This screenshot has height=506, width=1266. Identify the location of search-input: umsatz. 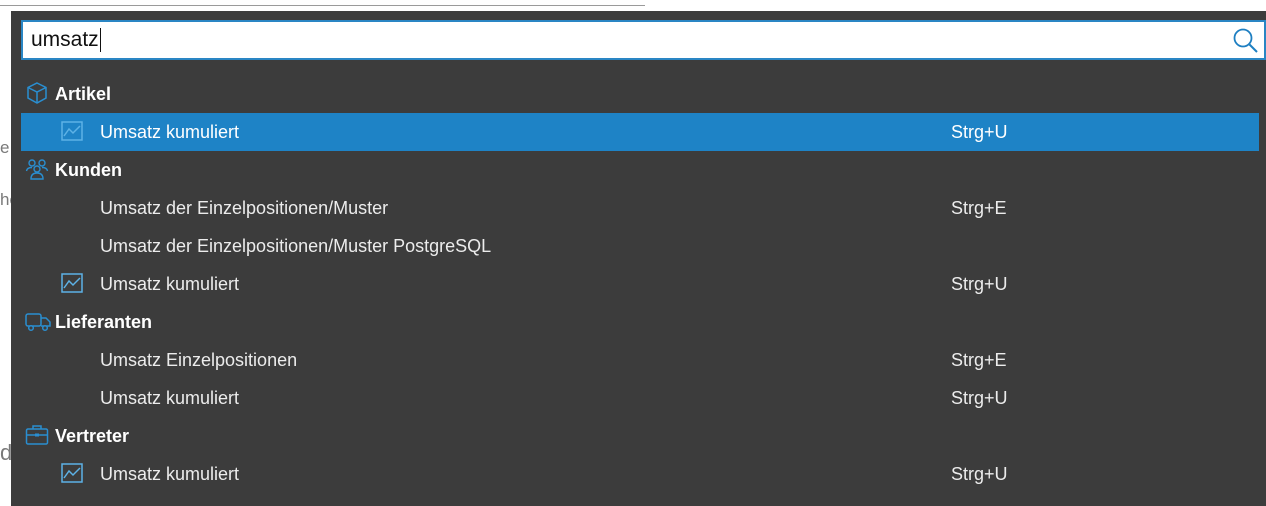
(621, 40).